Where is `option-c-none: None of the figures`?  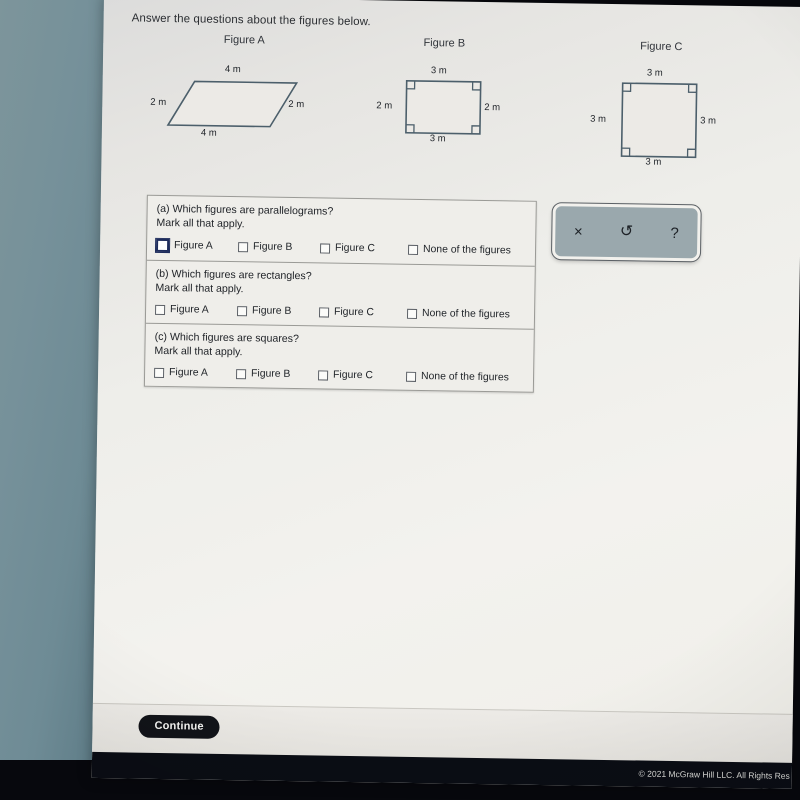 option-c-none: None of the figures is located at coordinates (457, 377).